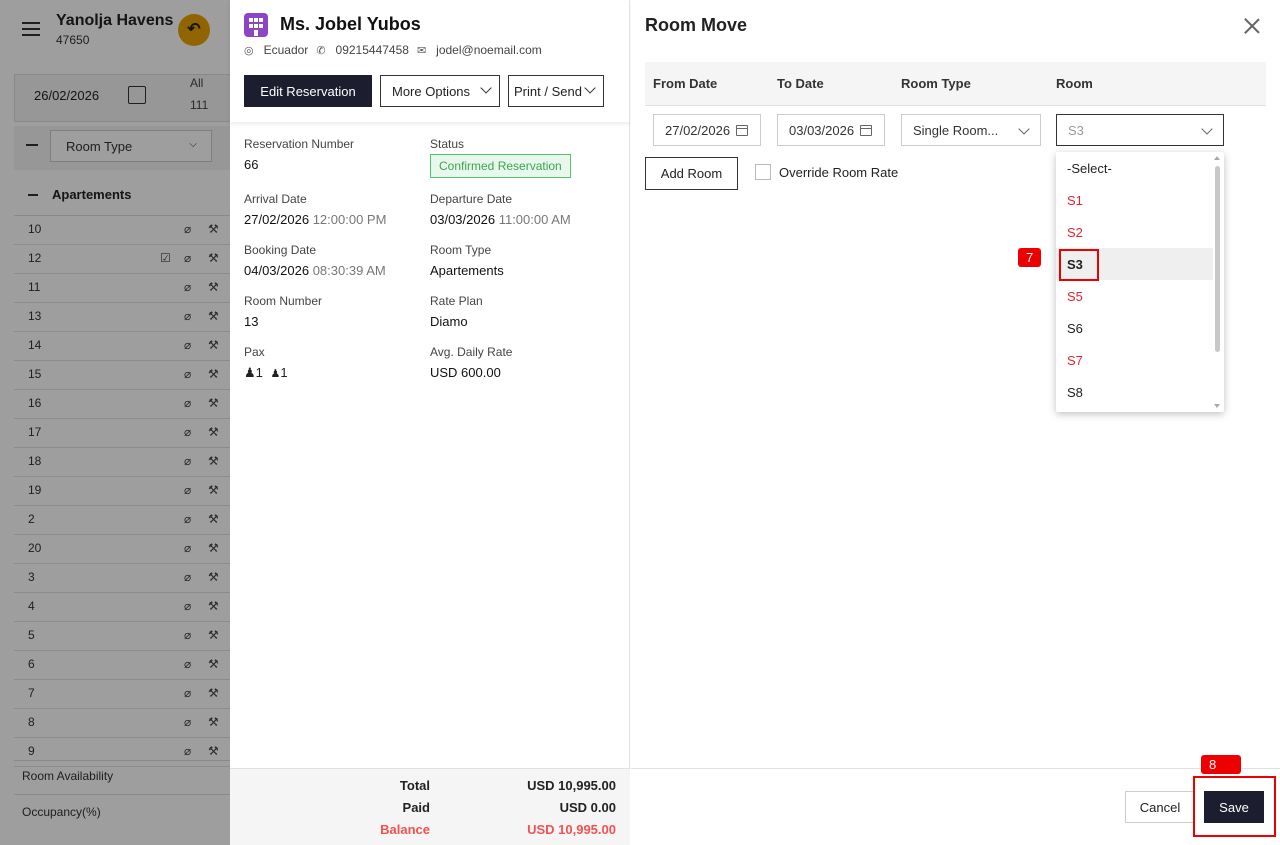 The height and width of the screenshot is (845, 1280). What do you see at coordinates (1217, 406) in the screenshot?
I see `scroll-down-icon` at bounding box center [1217, 406].